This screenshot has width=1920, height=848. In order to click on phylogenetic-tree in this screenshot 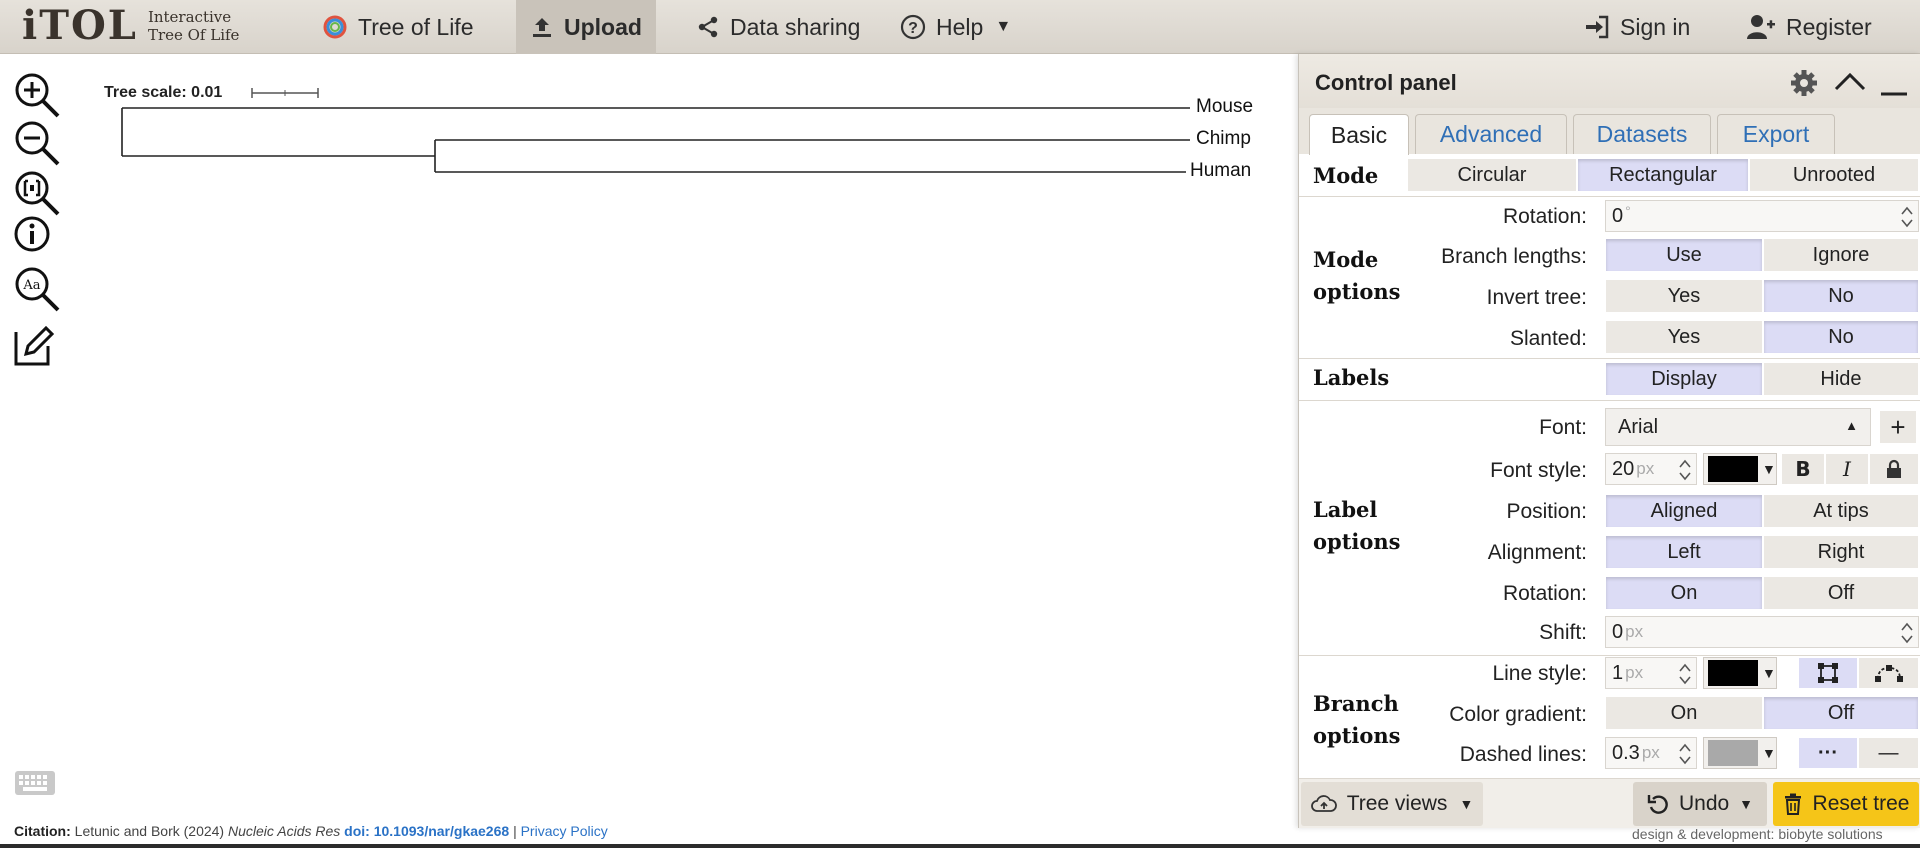, I will do `click(600, 100)`.